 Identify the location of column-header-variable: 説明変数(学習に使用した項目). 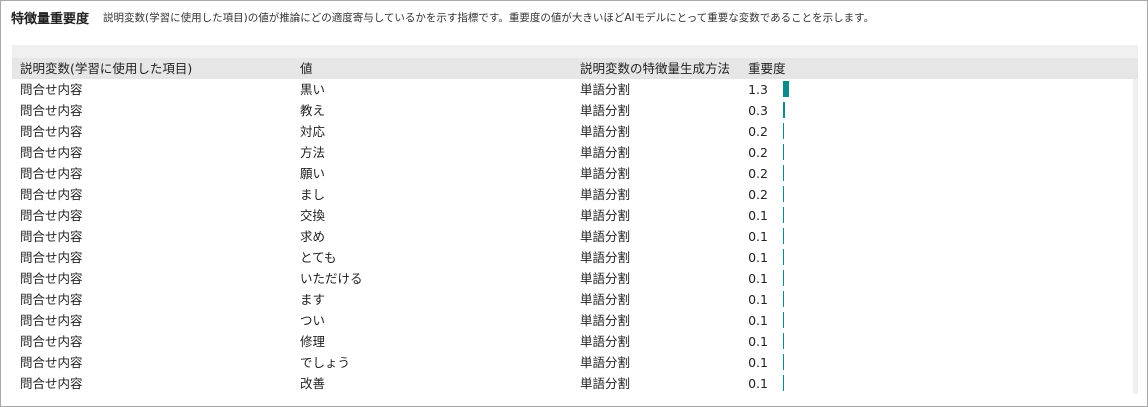
(106, 68).